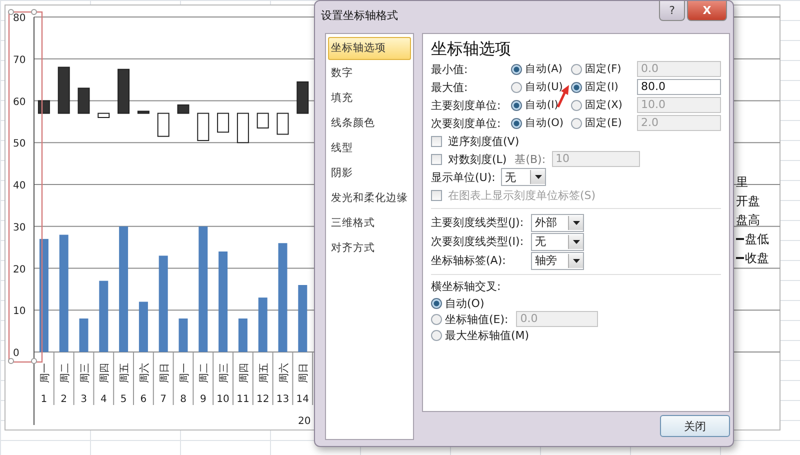 The width and height of the screenshot is (800, 455). Describe the element at coordinates (64, 399) in the screenshot. I see `category-number: 2` at that location.